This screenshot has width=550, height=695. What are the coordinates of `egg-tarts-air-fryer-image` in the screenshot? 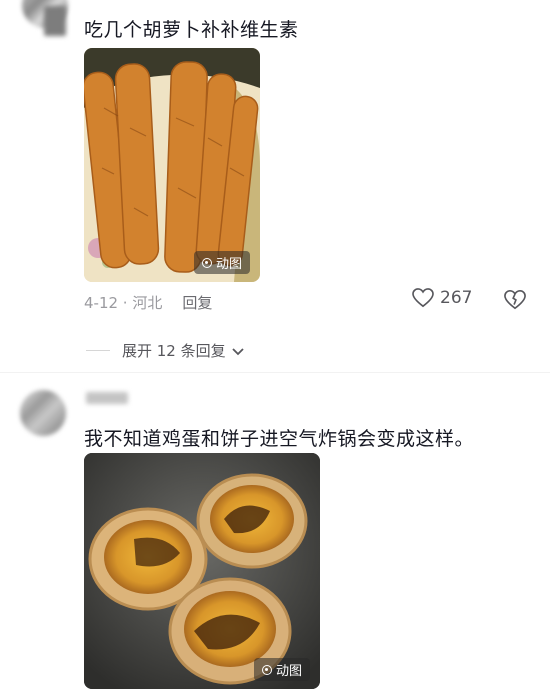 It's located at (202, 571).